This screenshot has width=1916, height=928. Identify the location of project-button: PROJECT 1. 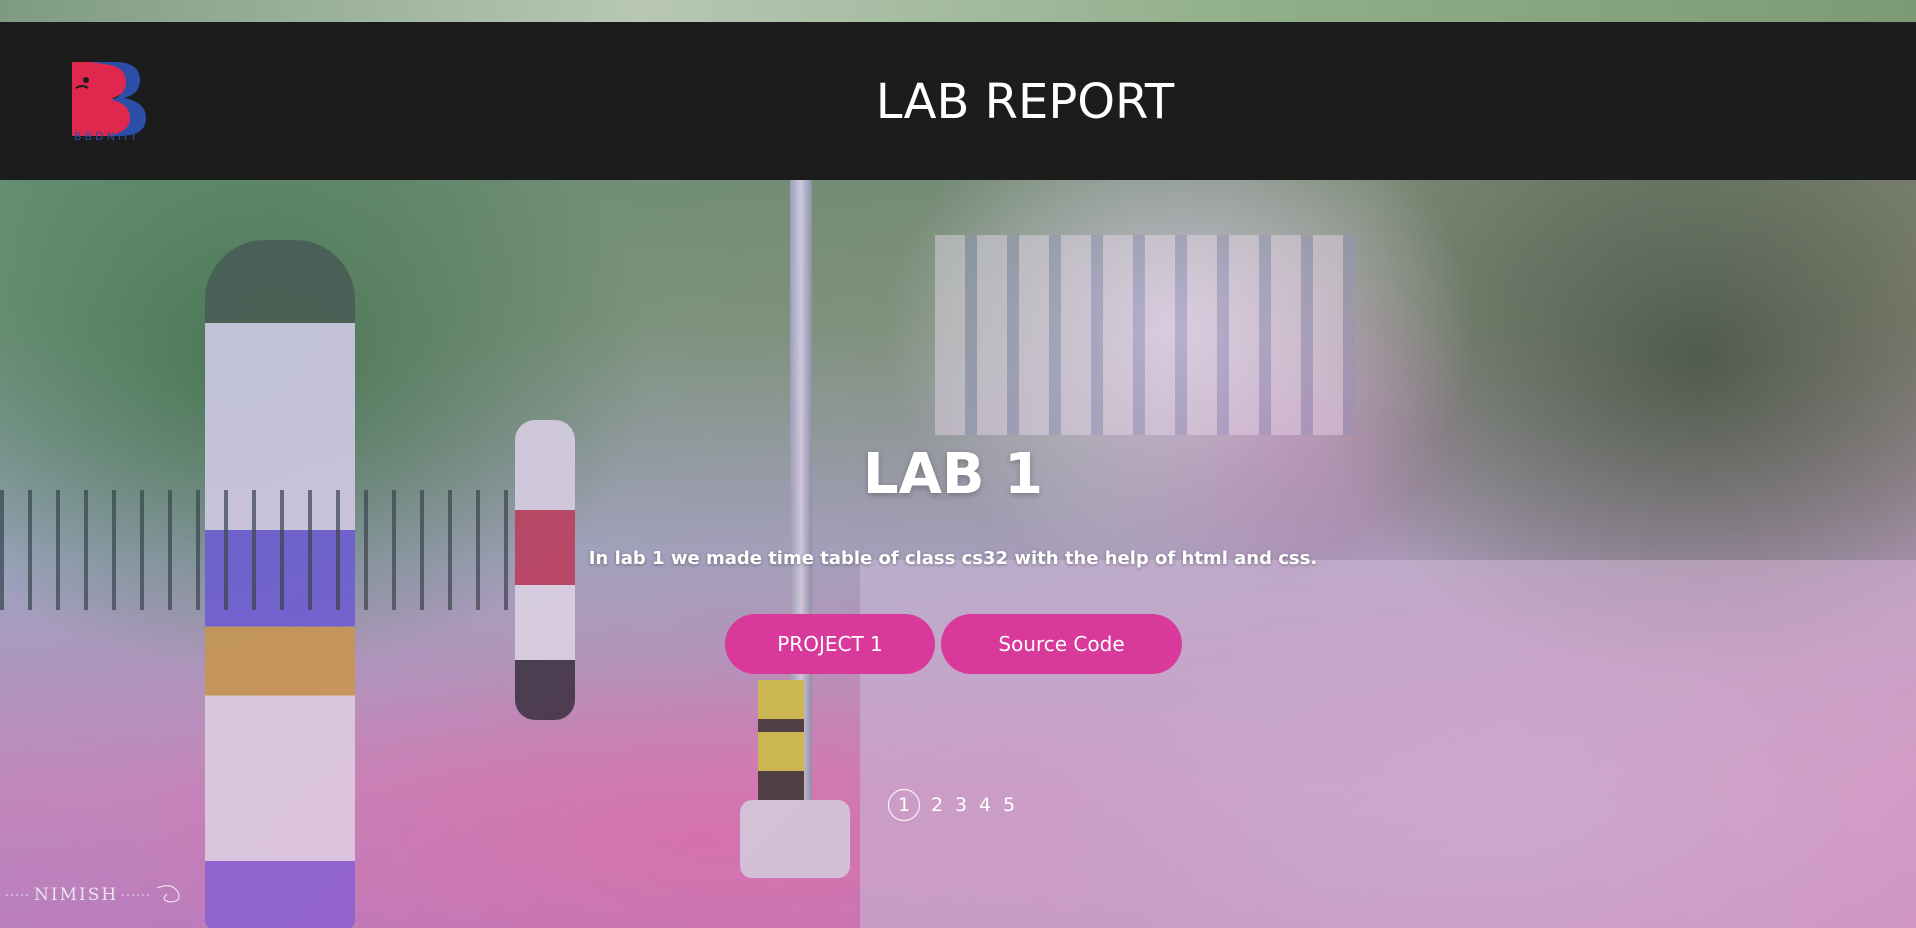
(830, 644).